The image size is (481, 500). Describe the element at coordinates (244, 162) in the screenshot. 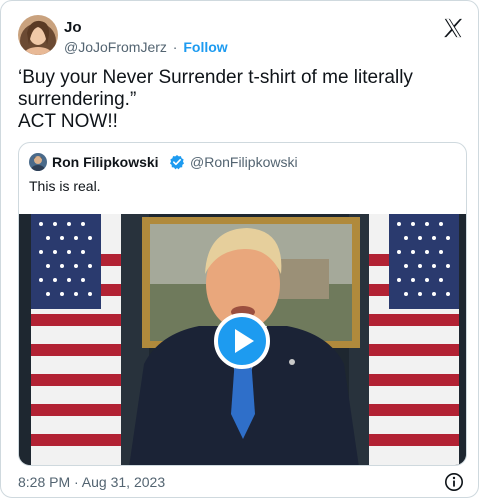

I see `quoted-author-handle: @RonFilipkowski` at that location.